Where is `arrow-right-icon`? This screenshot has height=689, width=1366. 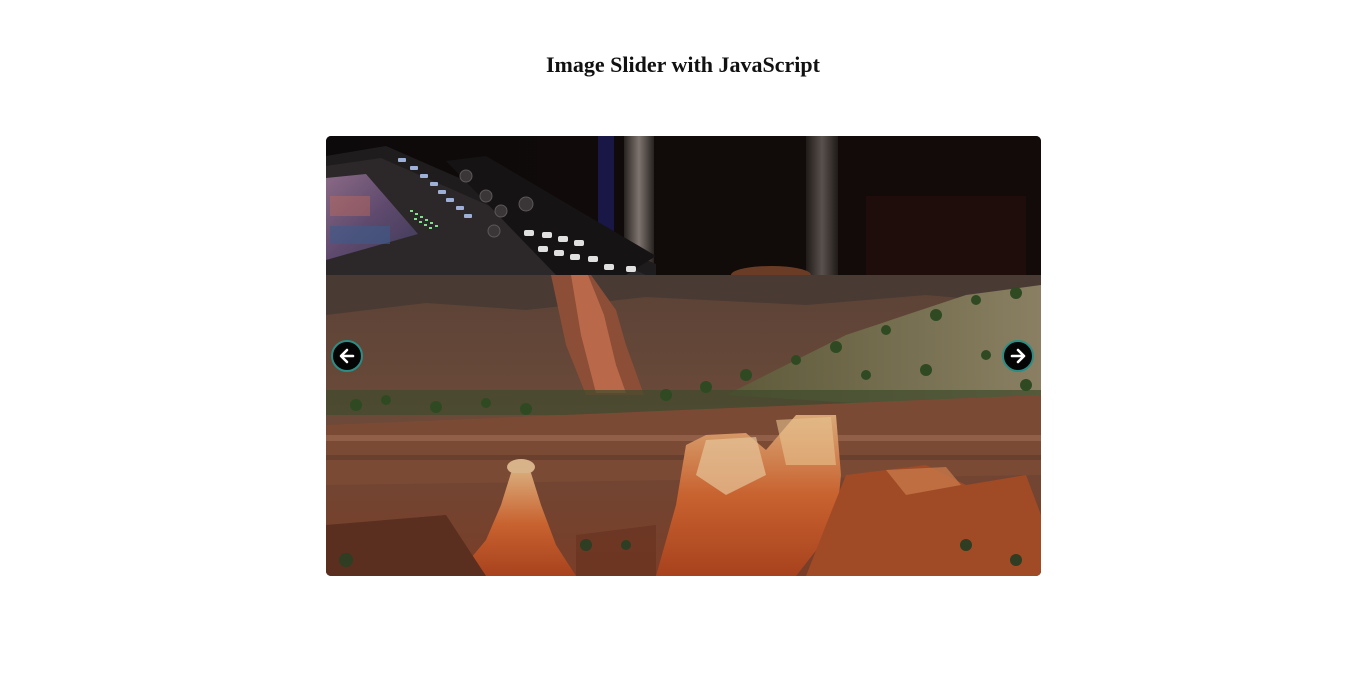
arrow-right-icon is located at coordinates (1018, 356).